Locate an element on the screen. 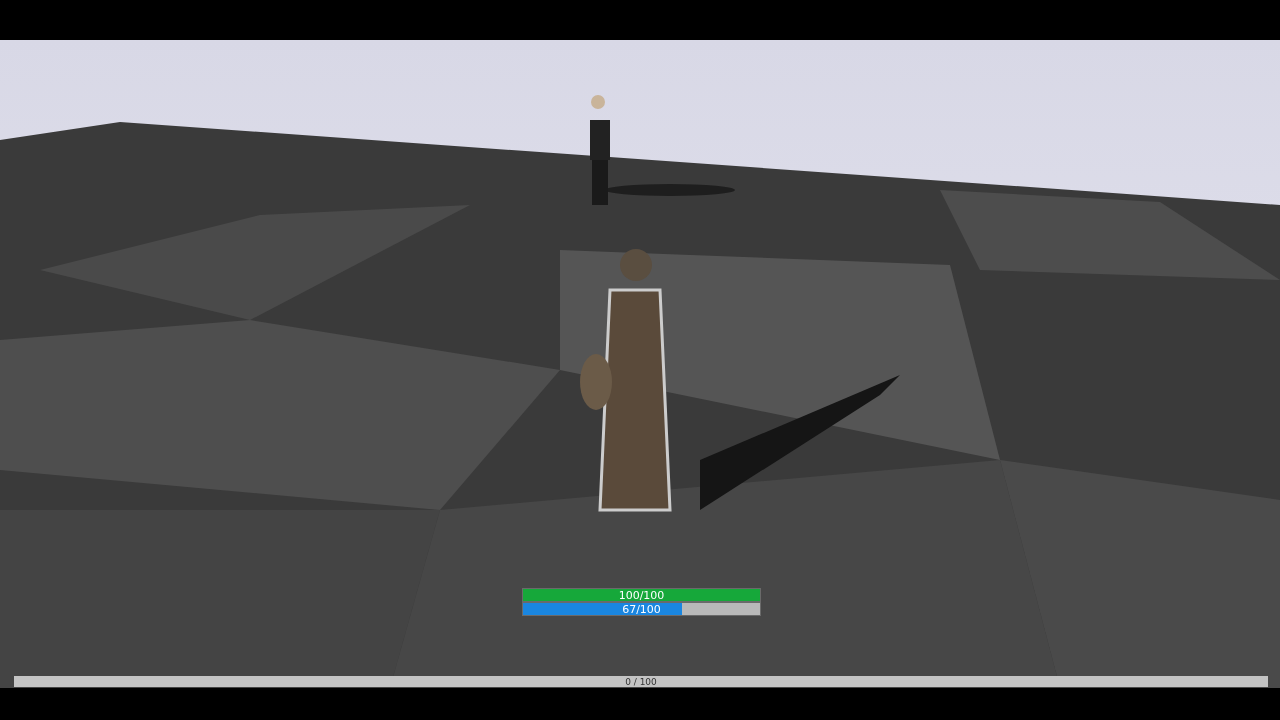 This screenshot has height=720, width=1280. experience-reading: 0 / 100 is located at coordinates (641, 681).